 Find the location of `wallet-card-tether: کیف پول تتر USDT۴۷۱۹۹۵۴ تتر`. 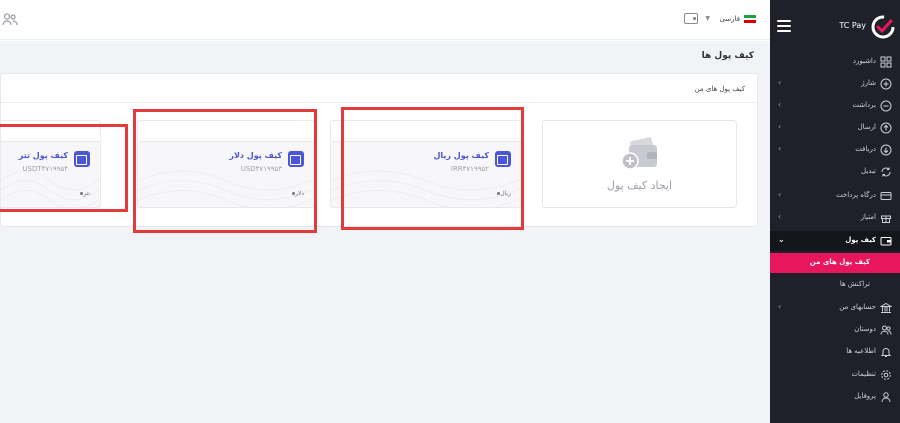

wallet-card-tether: کیف پول تتر USDT۴۷۱۹۹۵۴ تتر is located at coordinates (50, 174).